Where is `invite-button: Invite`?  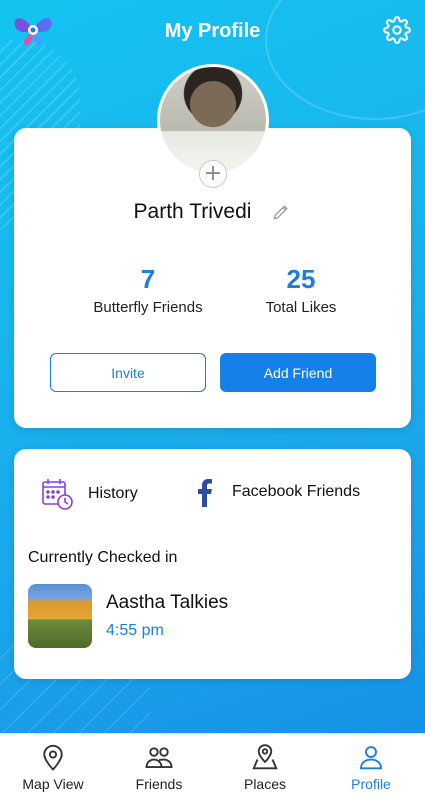 invite-button: Invite is located at coordinates (128, 372).